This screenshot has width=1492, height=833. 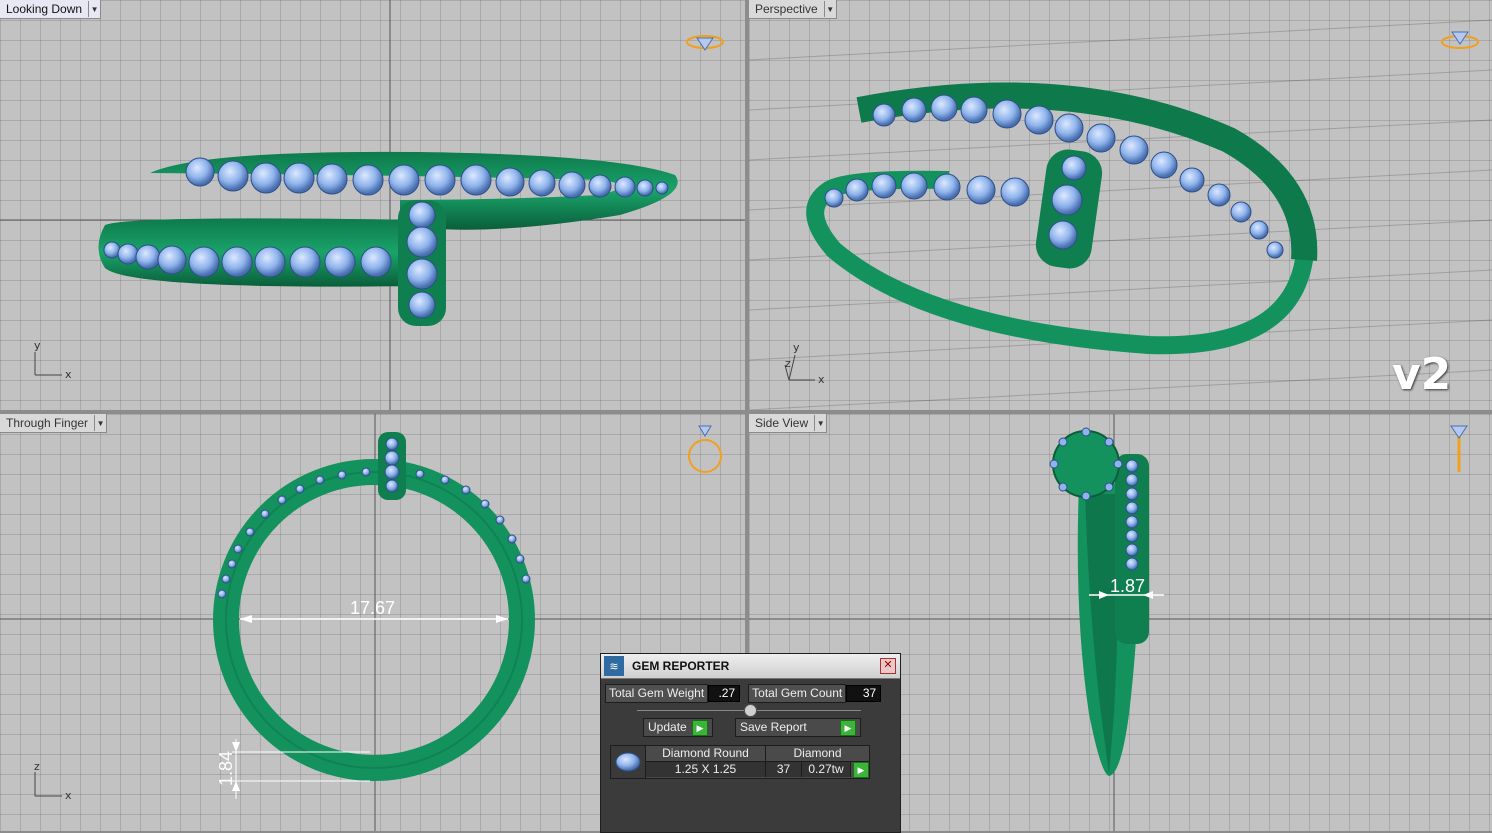 I want to click on axis-gizmo: y x, so click(x=53, y=360).